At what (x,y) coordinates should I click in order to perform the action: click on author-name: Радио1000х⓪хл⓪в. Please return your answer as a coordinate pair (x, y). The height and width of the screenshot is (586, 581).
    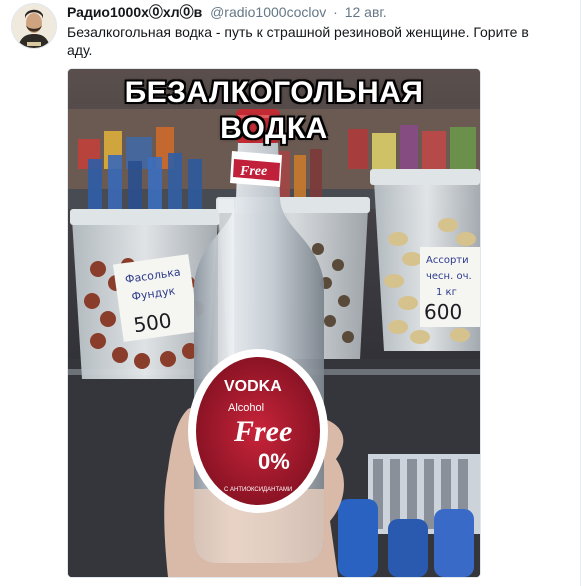
    Looking at the image, I should click on (134, 12).